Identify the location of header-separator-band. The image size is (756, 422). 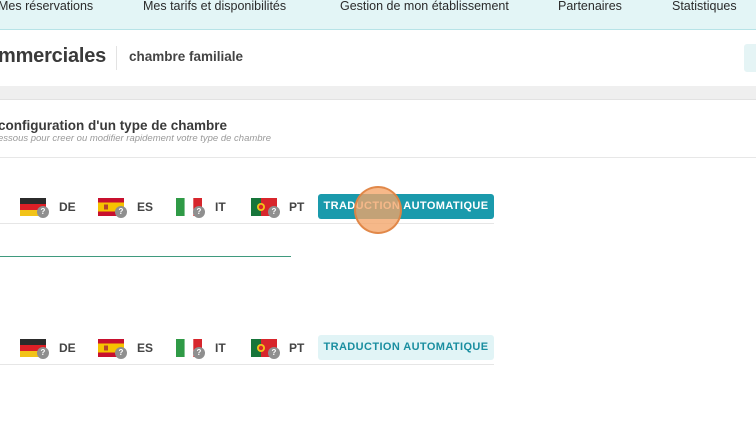
(378, 93).